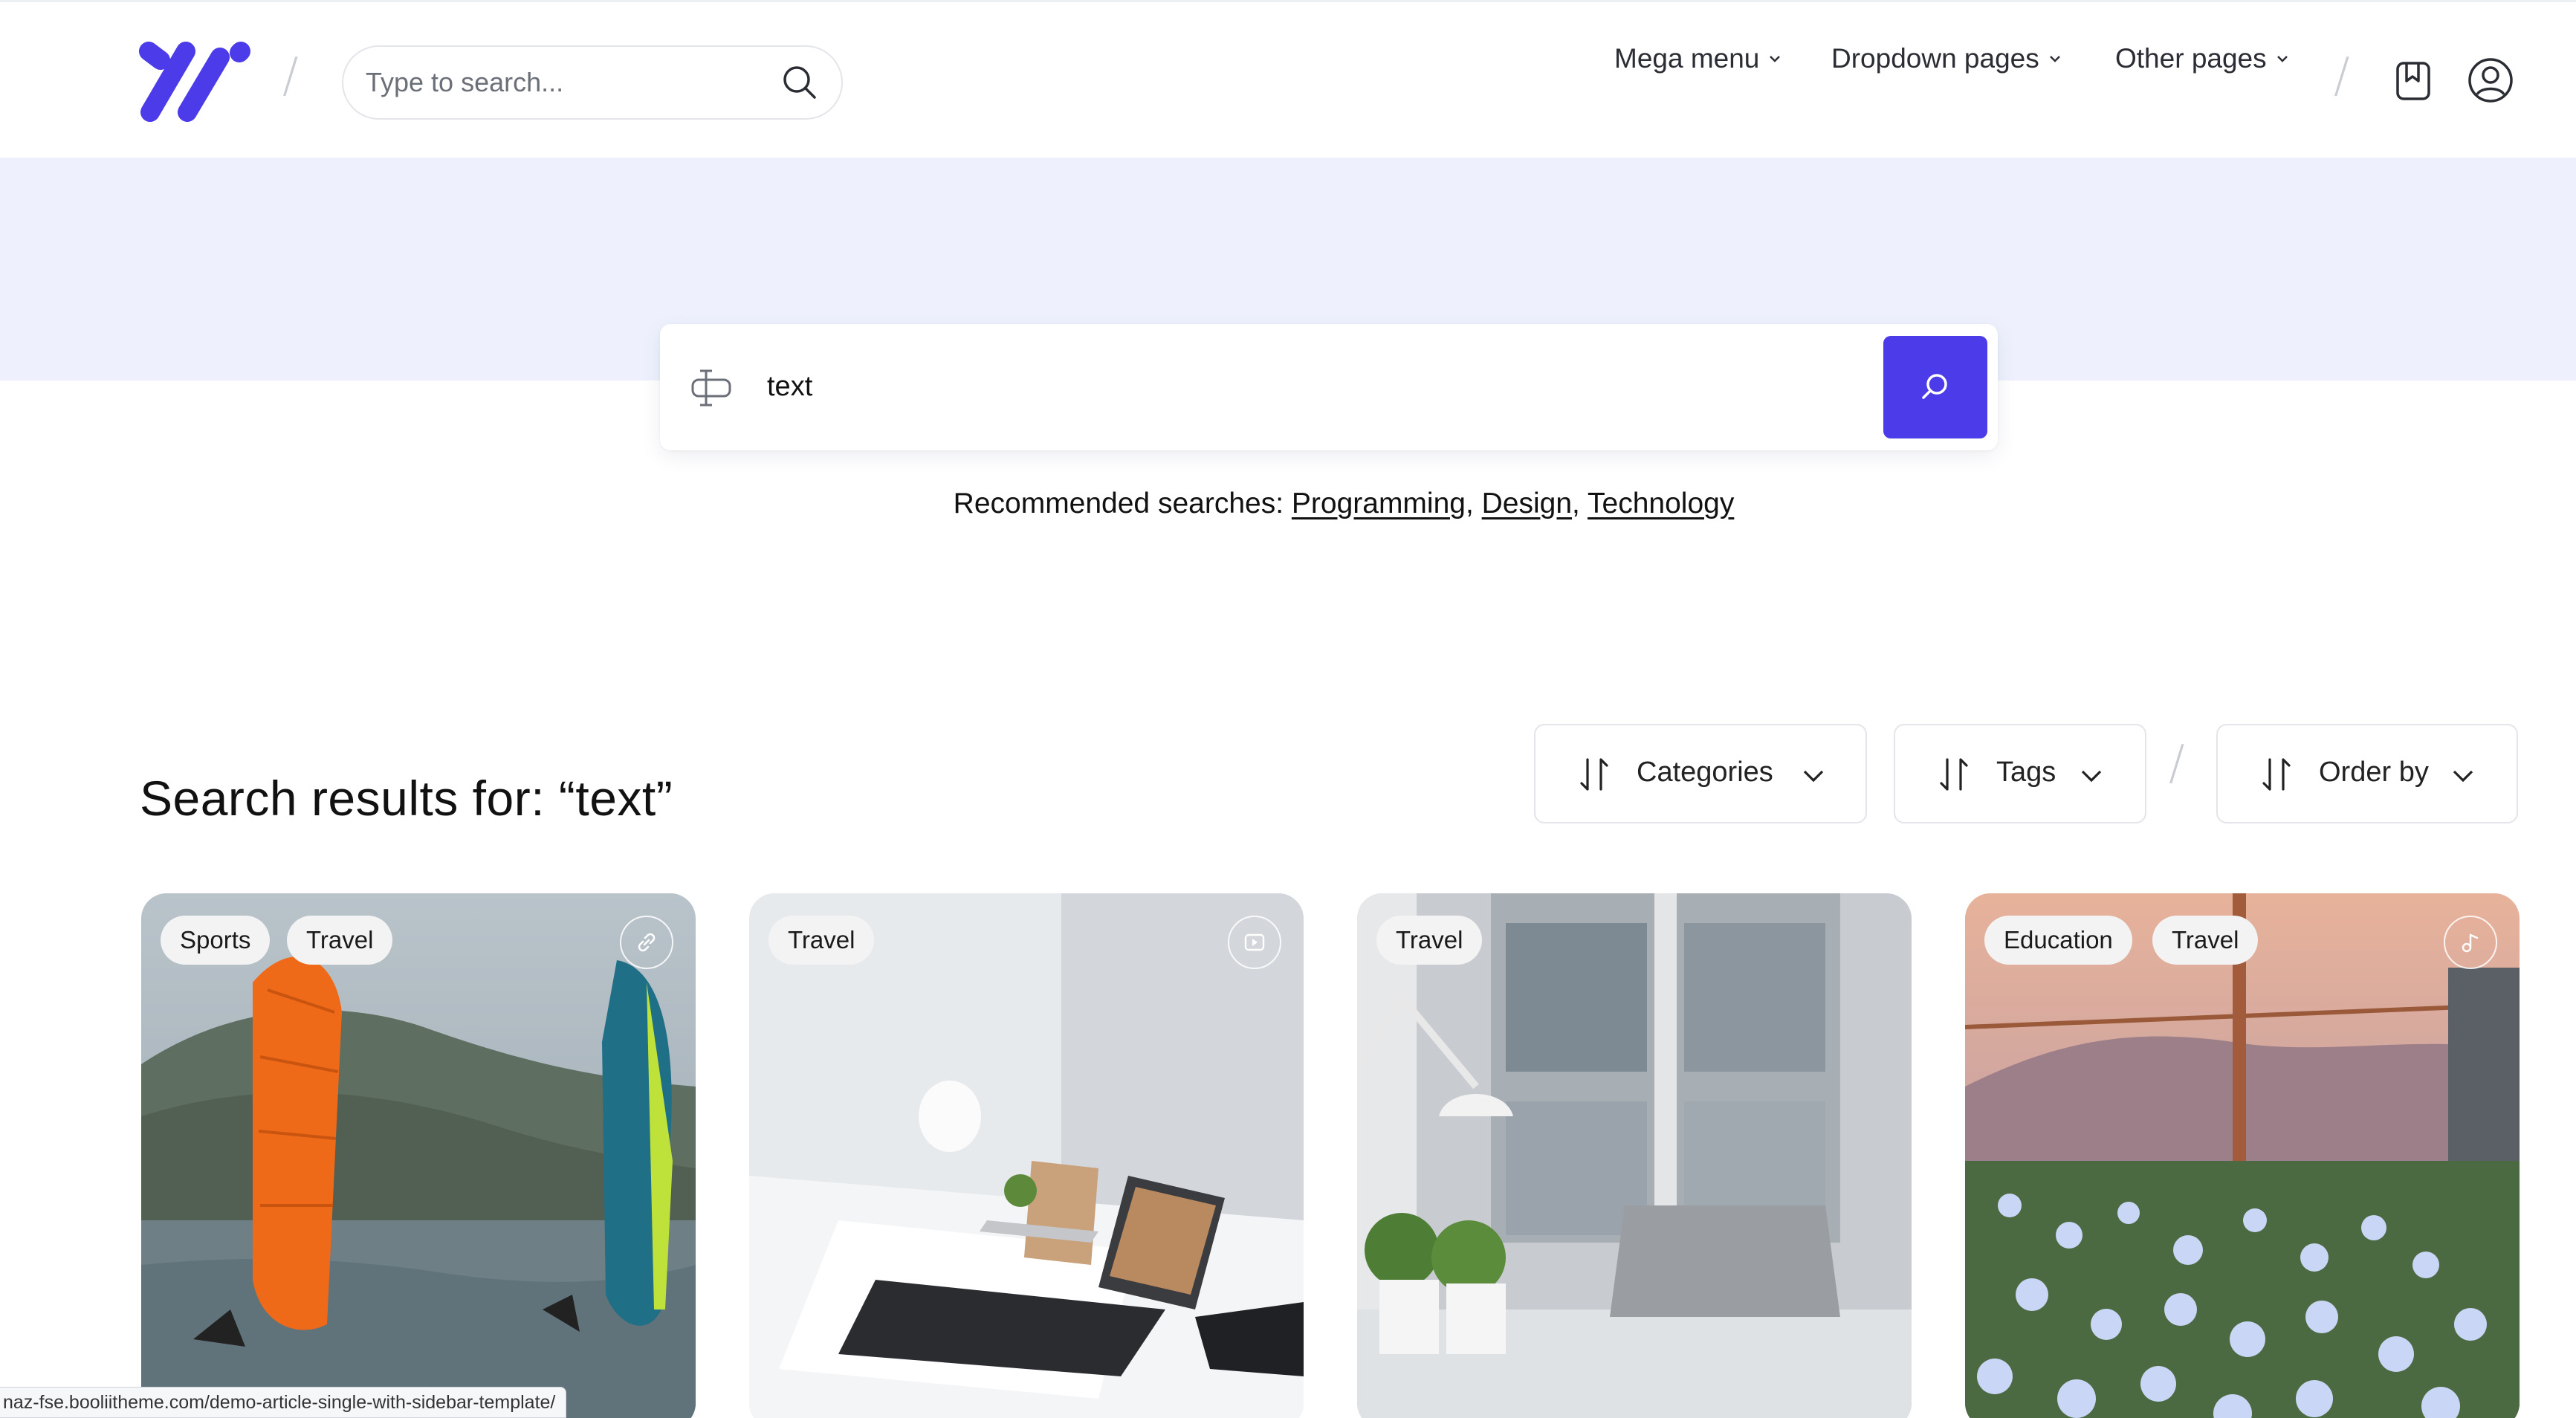 The width and height of the screenshot is (2576, 1418). I want to click on video-icon, so click(1254, 942).